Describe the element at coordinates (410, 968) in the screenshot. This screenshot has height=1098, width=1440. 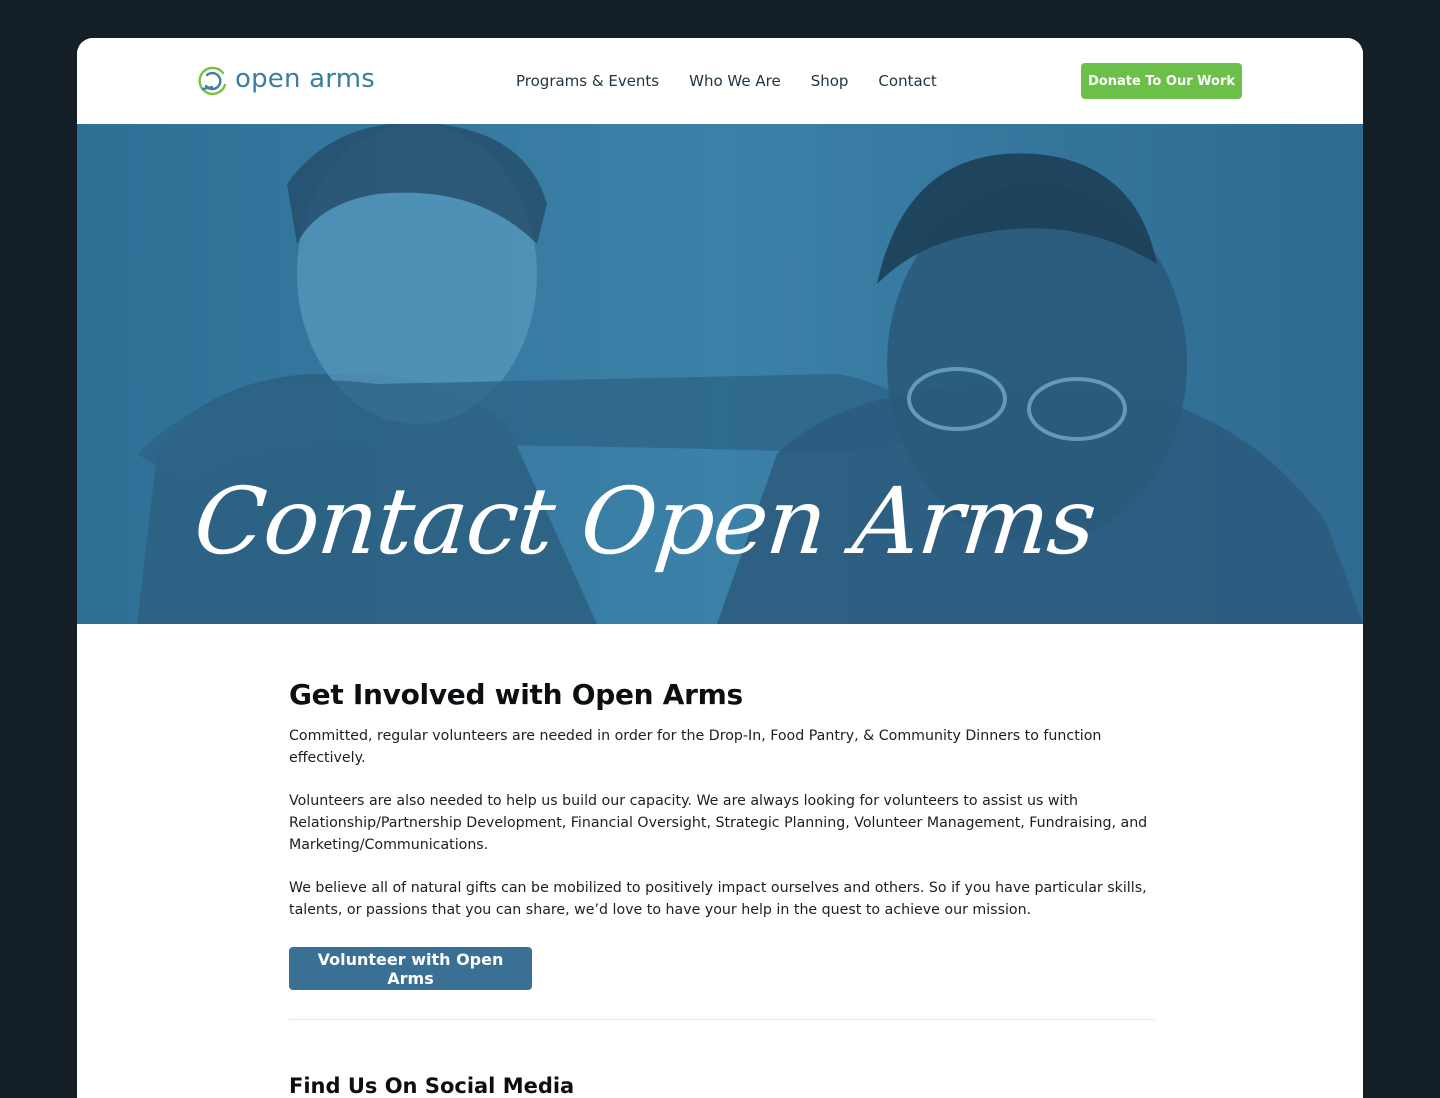
I see `volunteer-button: Volunteer with Open Arms` at that location.